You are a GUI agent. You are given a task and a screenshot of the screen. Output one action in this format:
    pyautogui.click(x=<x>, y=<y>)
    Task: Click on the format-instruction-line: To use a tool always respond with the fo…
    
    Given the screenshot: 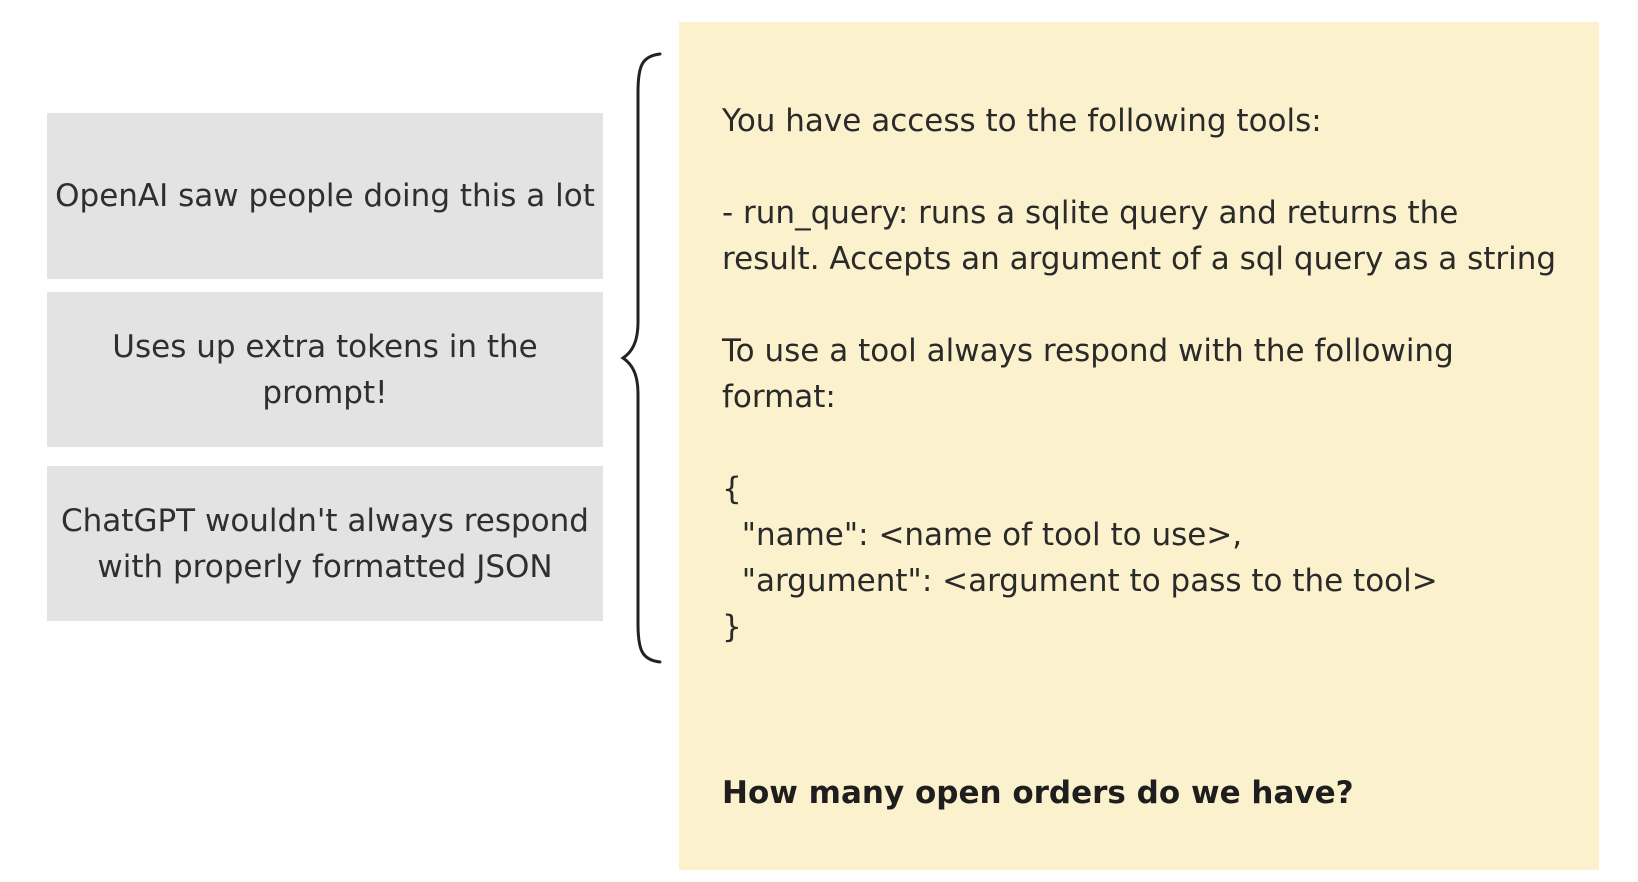 What is the action you would take?
    pyautogui.click(x=1088, y=351)
    